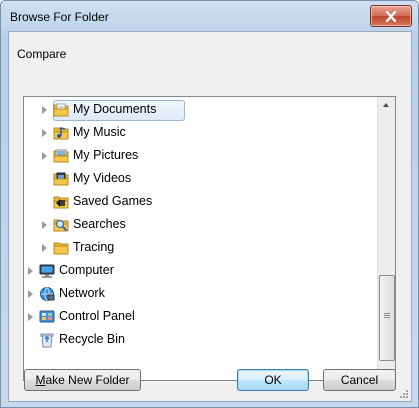  I want to click on tree-item: My Documents, so click(201, 110).